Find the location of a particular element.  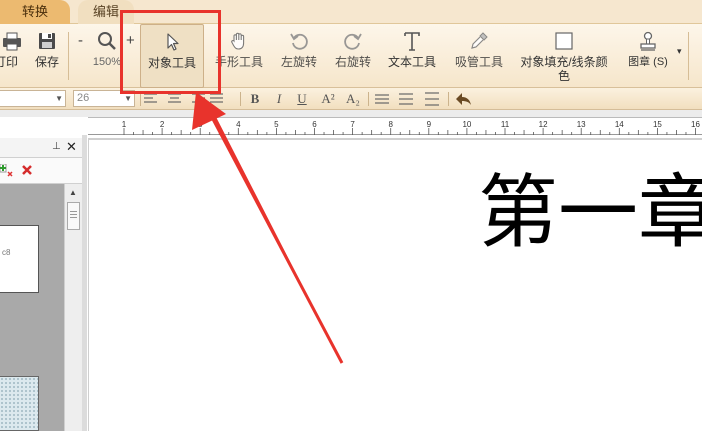

thumbnail-text: c8 is located at coordinates (6, 252).